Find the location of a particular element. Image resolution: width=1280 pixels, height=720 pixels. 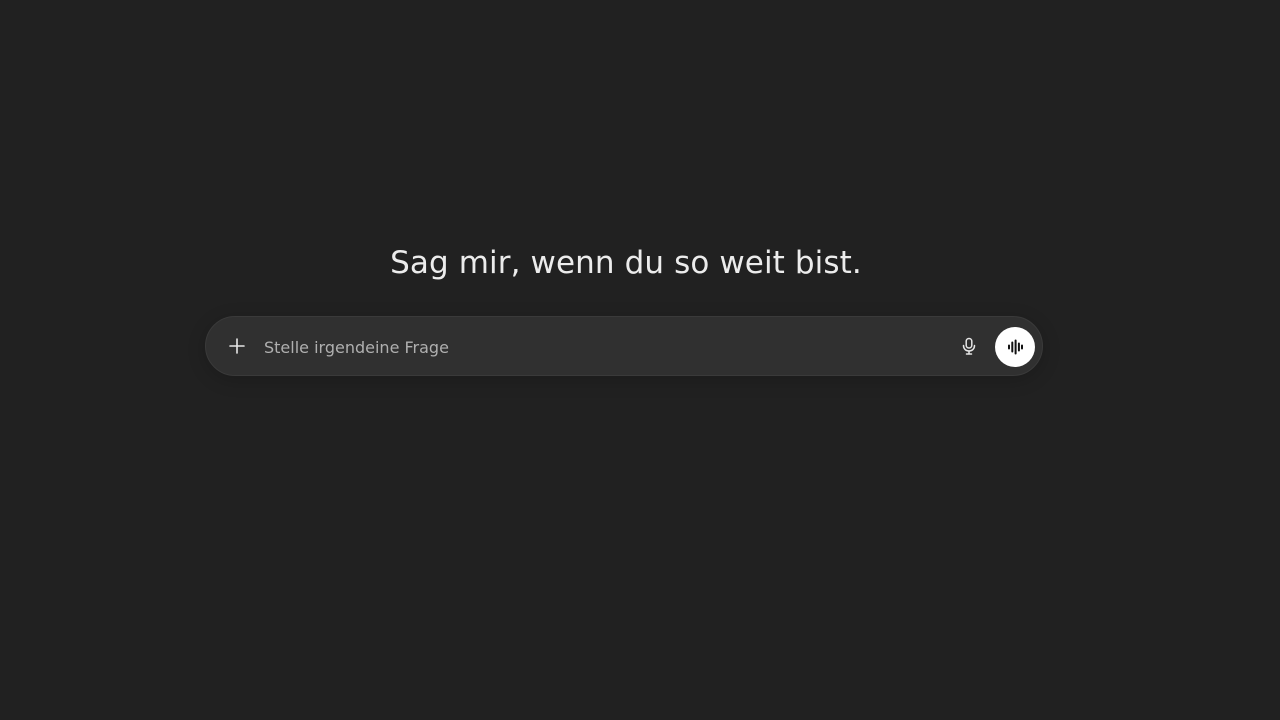

microphone-icon is located at coordinates (969, 346).